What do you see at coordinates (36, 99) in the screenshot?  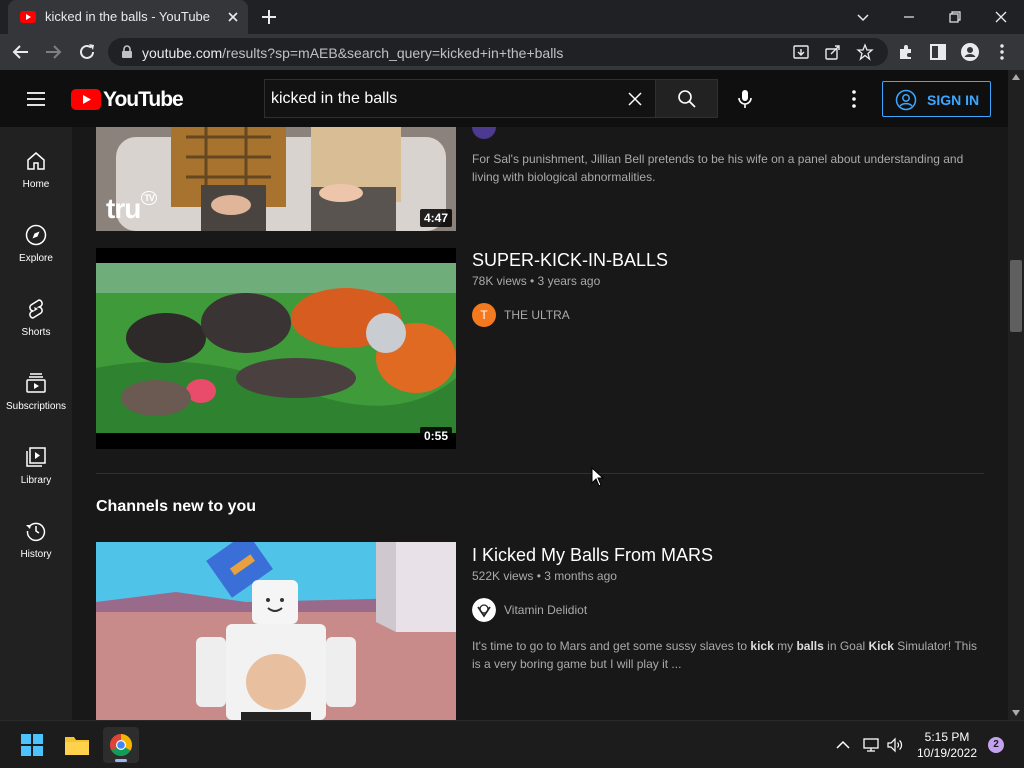 I see `hamburger-menu-icon` at bounding box center [36, 99].